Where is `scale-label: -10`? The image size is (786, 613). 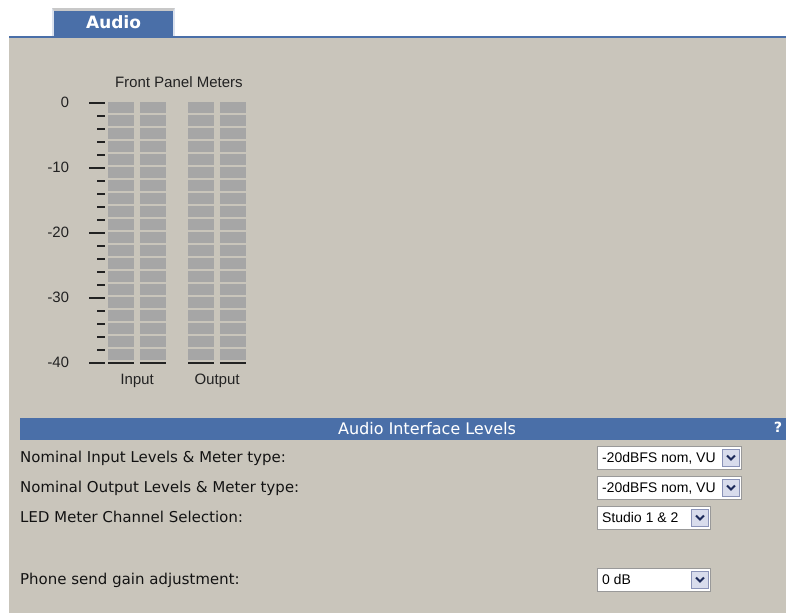
scale-label: -10 is located at coordinates (58, 167).